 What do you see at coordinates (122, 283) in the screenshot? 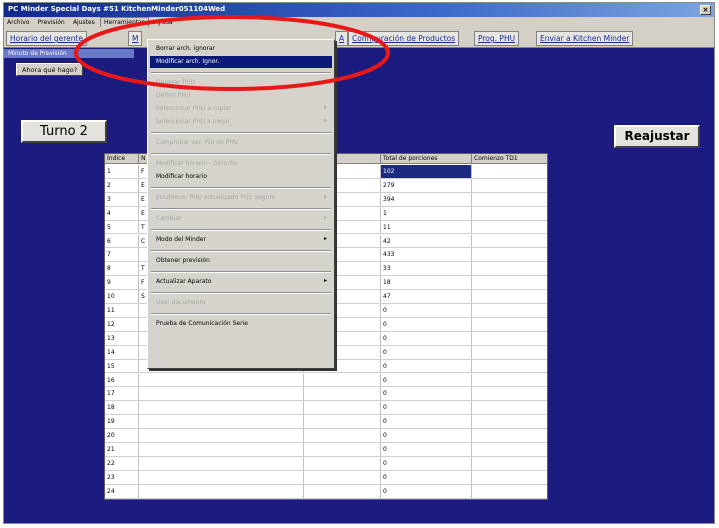
I see `cell-index: 9` at bounding box center [122, 283].